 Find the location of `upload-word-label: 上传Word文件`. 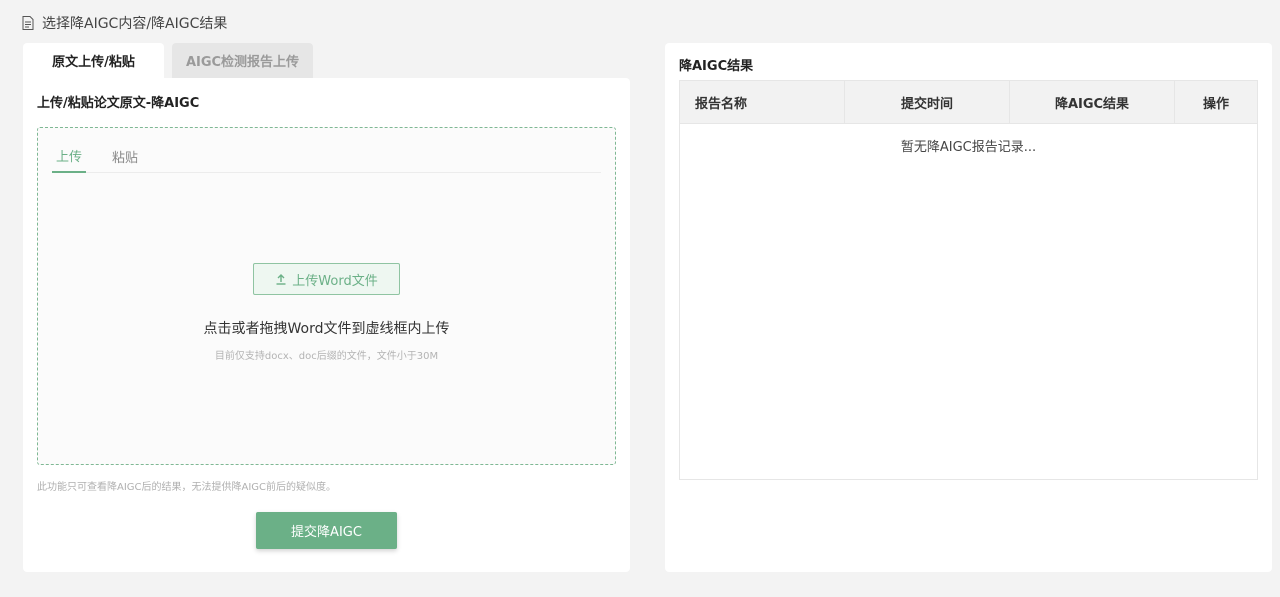

upload-word-label: 上传Word文件 is located at coordinates (335, 281).